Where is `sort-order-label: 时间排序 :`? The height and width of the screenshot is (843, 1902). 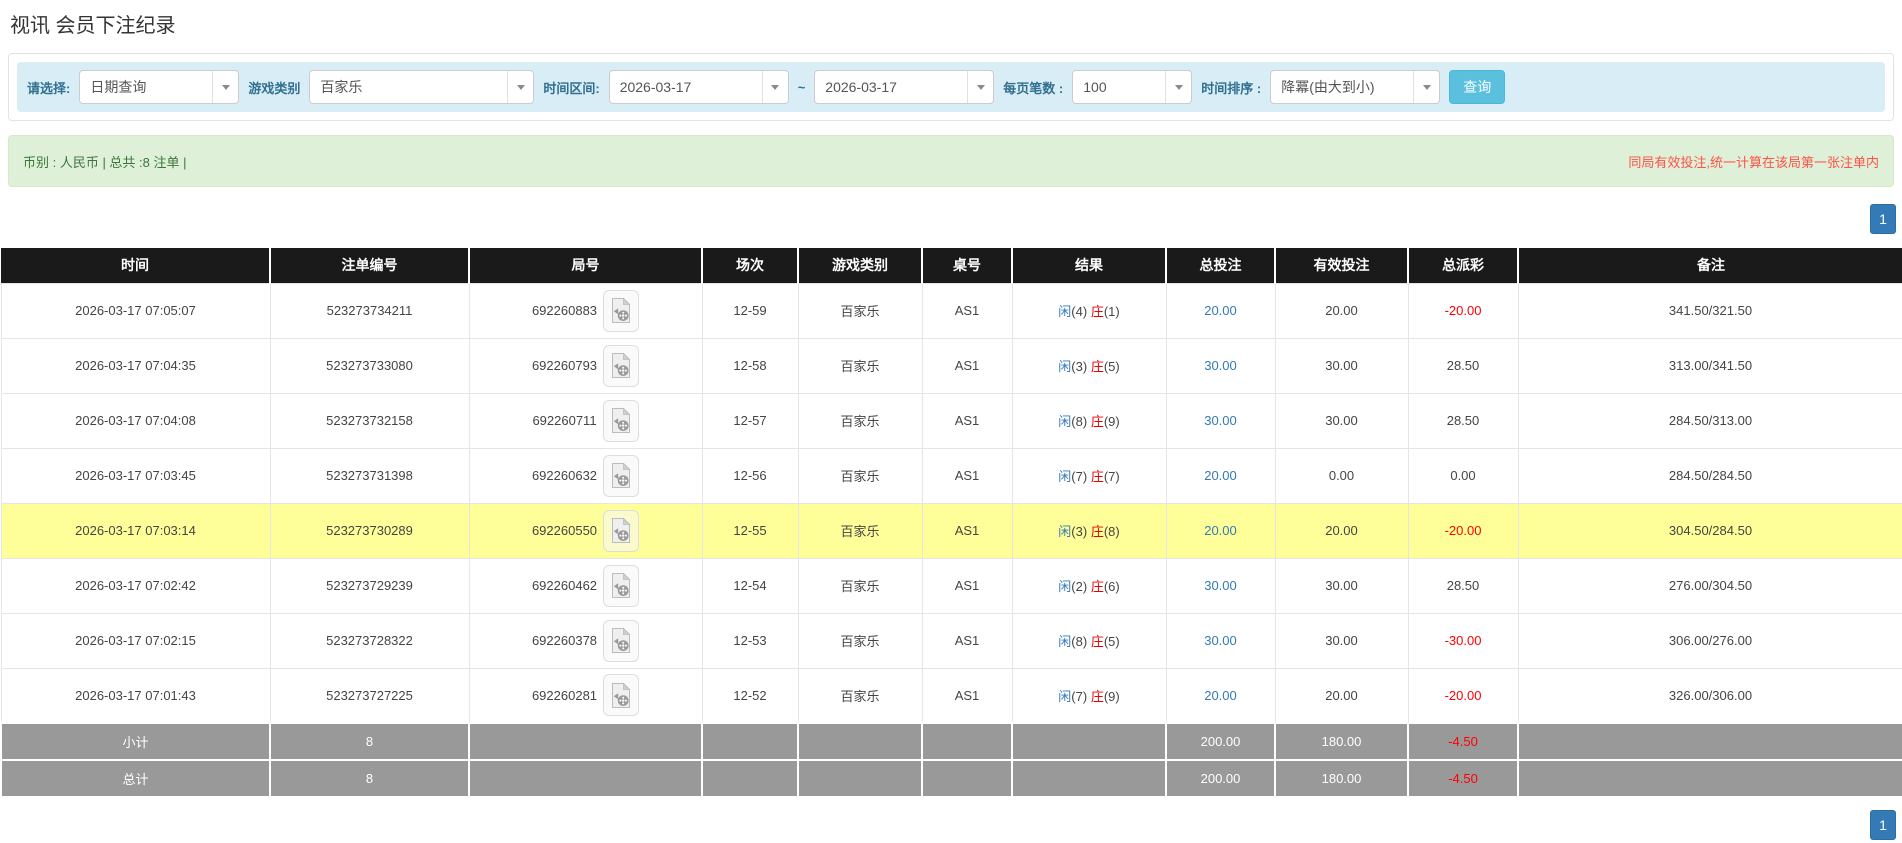
sort-order-label: 时间排序 : is located at coordinates (1231, 88).